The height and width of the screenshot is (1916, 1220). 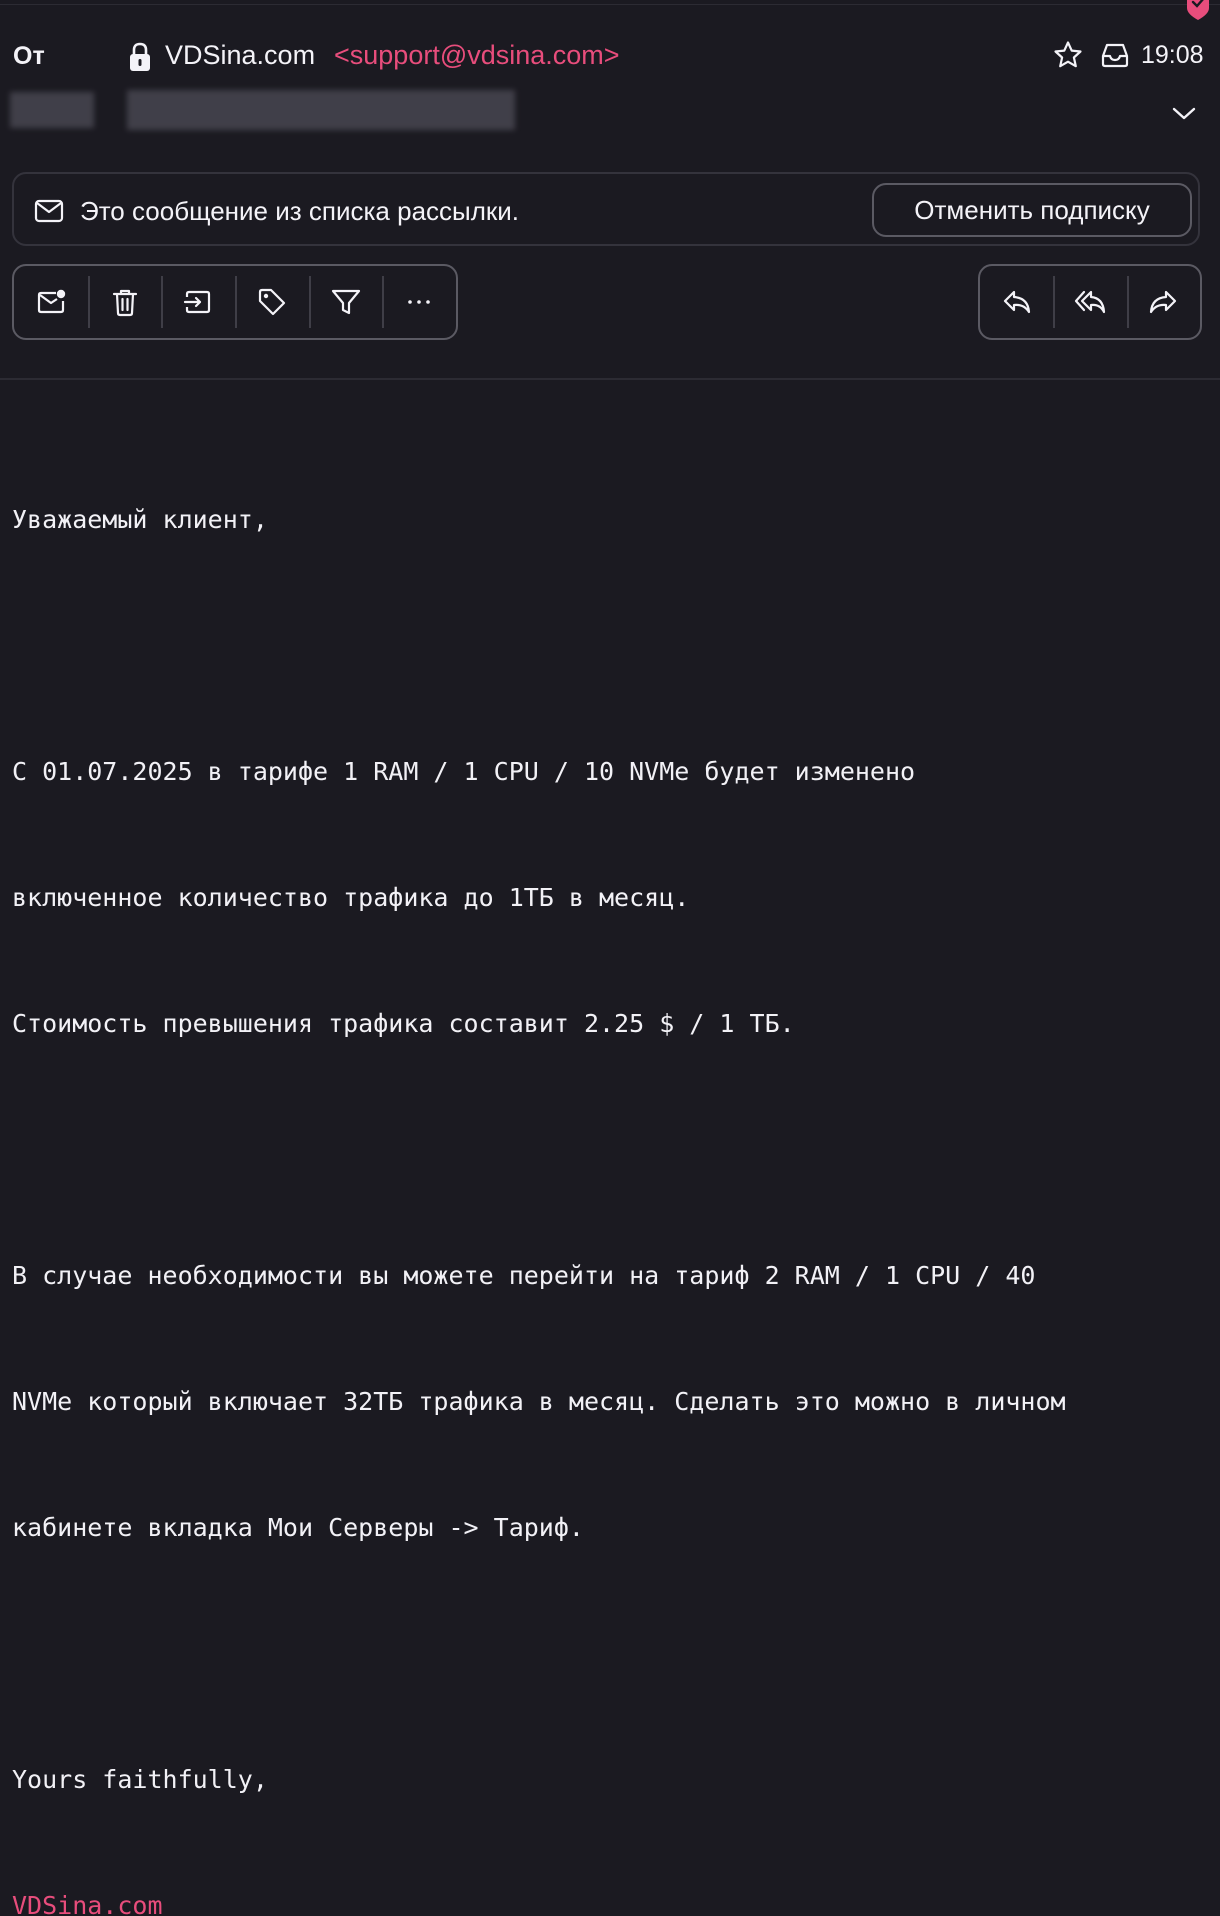 I want to click on inbox-icon, so click(x=1115, y=55).